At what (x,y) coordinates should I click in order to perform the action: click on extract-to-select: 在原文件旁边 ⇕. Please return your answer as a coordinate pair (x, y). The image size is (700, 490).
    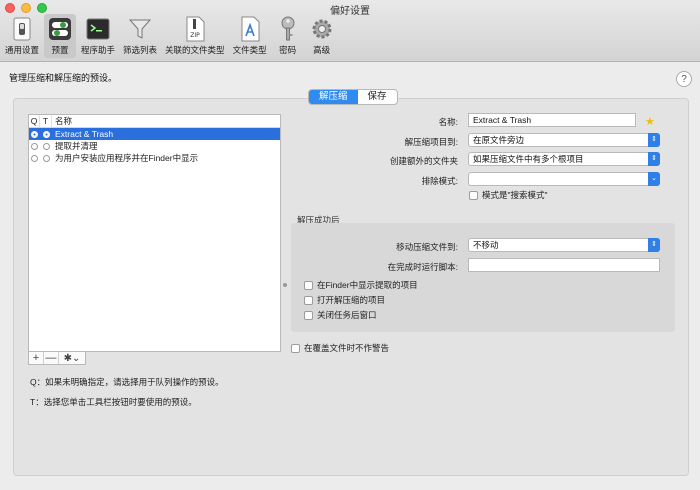
    Looking at the image, I should click on (564, 140).